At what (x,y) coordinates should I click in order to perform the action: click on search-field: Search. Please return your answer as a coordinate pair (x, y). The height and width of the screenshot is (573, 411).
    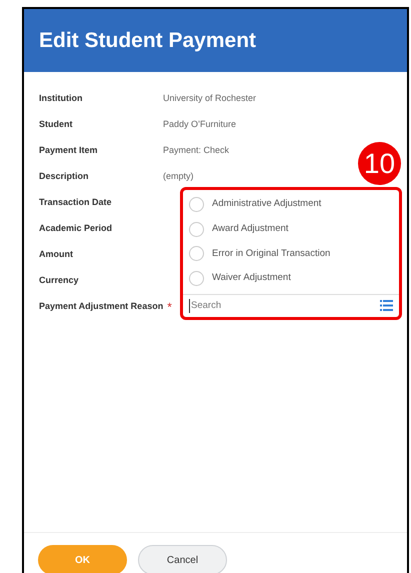
    Looking at the image, I should click on (284, 305).